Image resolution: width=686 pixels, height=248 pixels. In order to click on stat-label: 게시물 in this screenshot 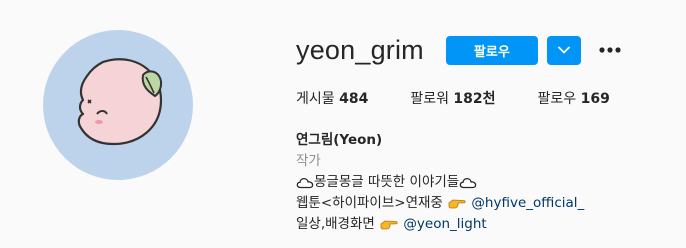, I will do `click(315, 99)`.